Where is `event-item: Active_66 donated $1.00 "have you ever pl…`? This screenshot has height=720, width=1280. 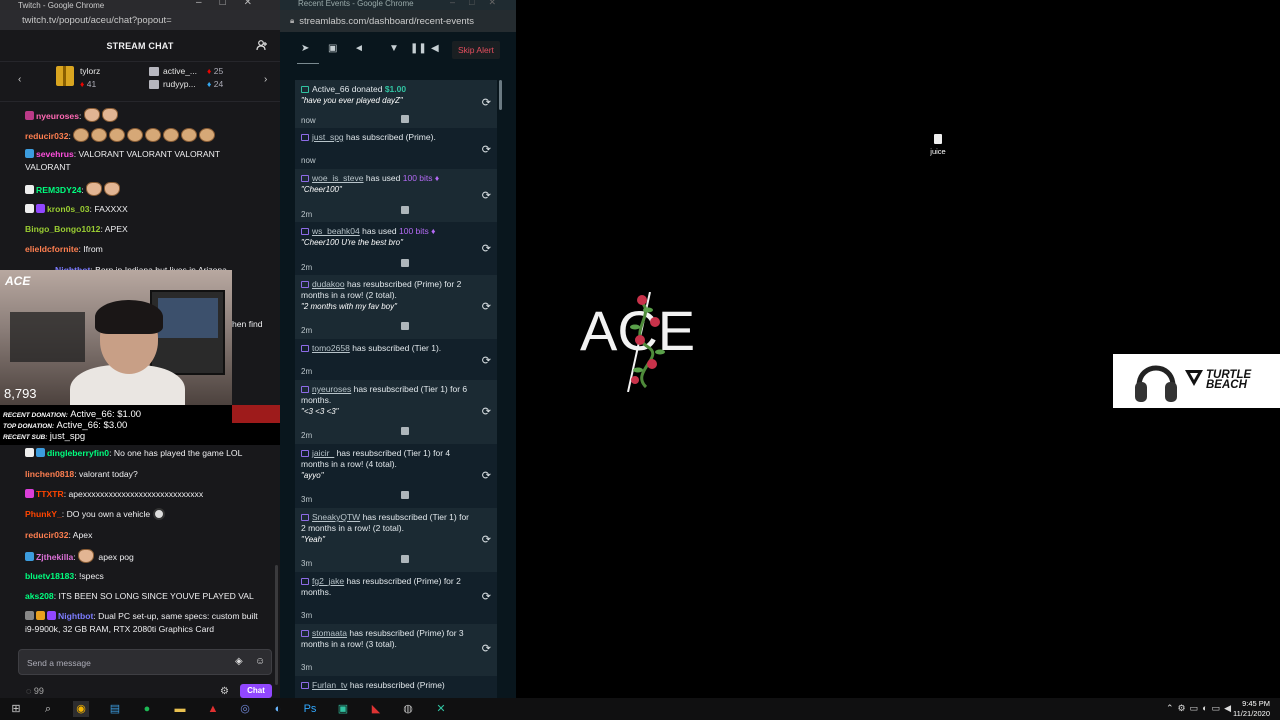
event-item: Active_66 donated $1.00 "have you ever pl… is located at coordinates (396, 104).